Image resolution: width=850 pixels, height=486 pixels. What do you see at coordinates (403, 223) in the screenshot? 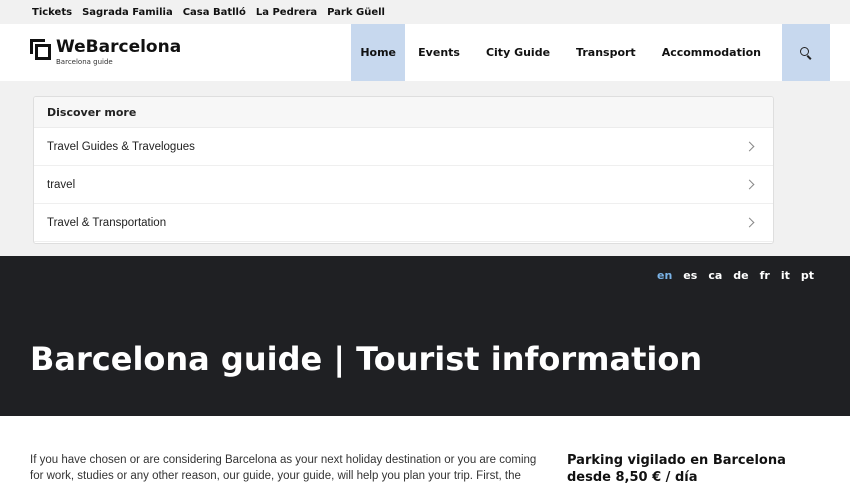
I see `discover-item-transportation: Travel & Transportation` at bounding box center [403, 223].